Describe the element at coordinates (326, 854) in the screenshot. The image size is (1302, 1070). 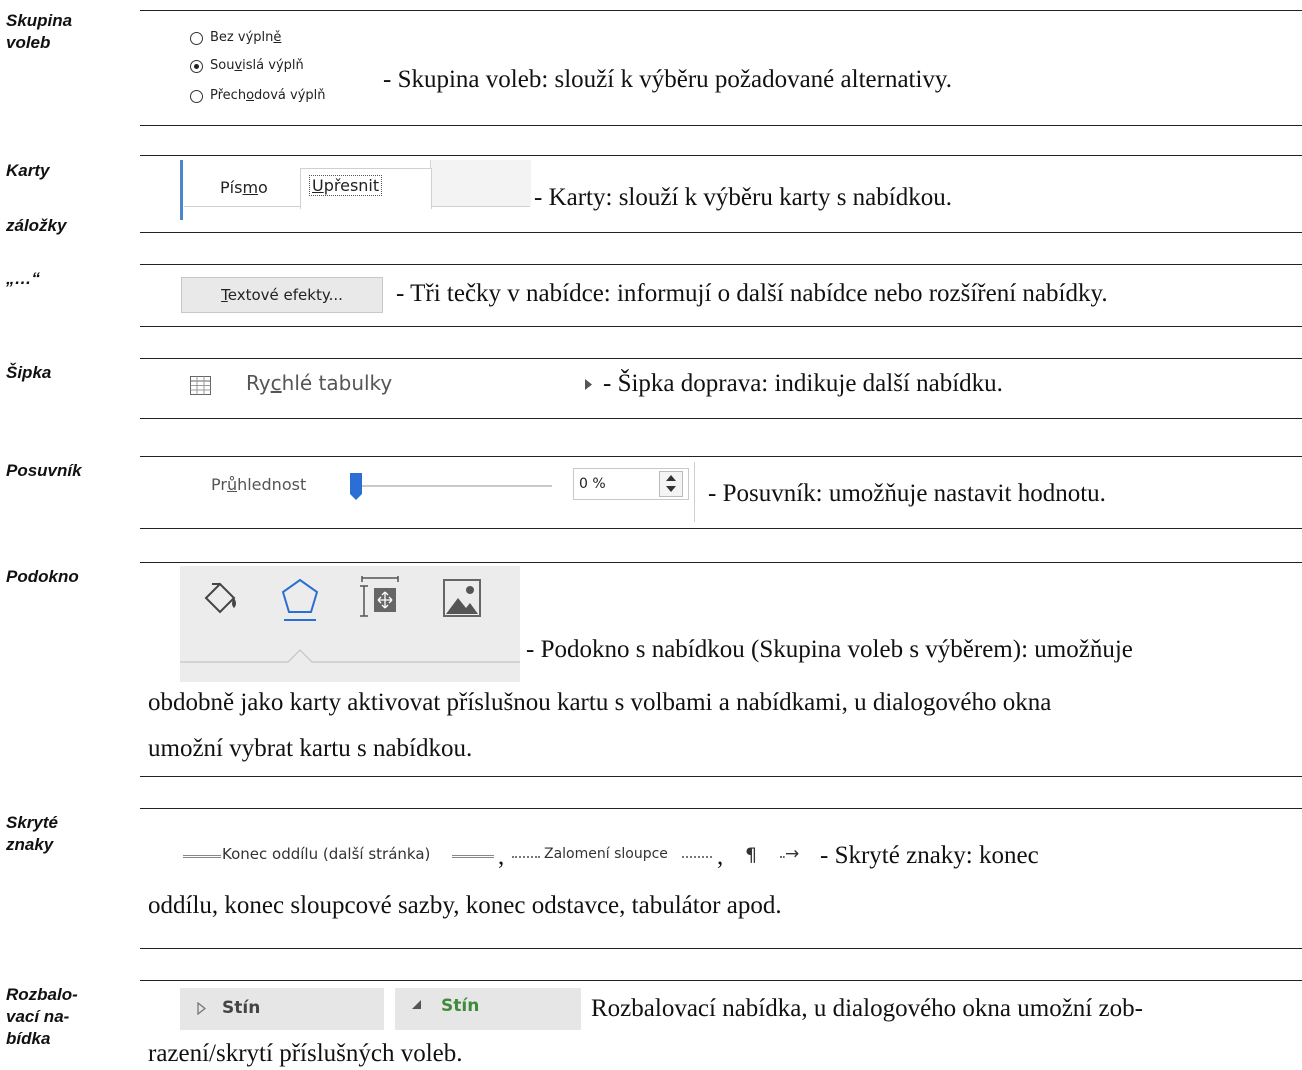
I see `section-break-marker: Konec oddílu (další stránka)` at that location.